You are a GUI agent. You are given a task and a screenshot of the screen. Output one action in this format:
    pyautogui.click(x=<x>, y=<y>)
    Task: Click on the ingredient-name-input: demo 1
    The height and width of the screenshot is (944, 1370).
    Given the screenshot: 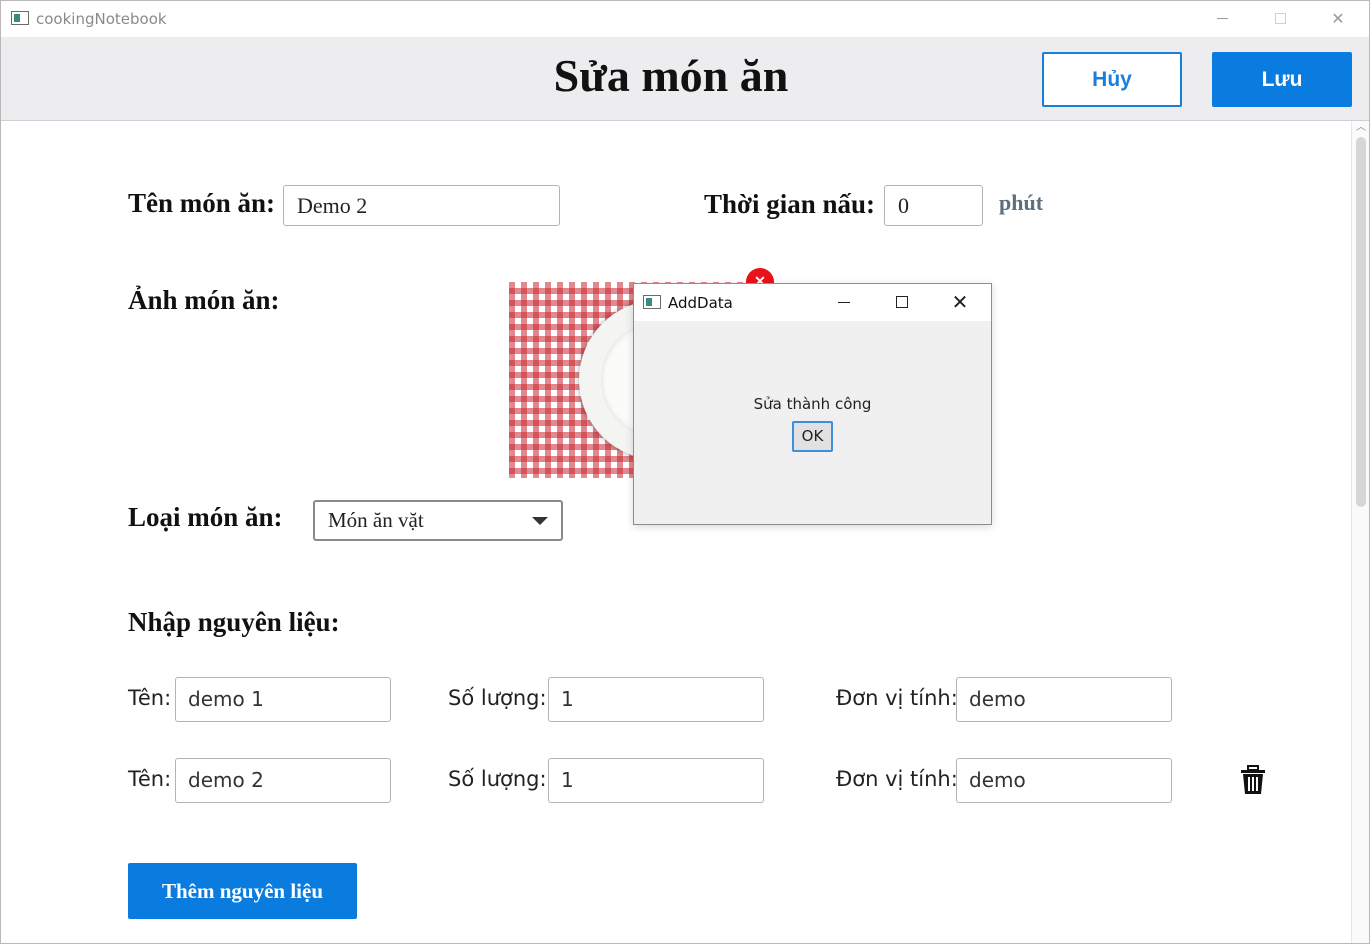 What is the action you would take?
    pyautogui.click(x=283, y=699)
    